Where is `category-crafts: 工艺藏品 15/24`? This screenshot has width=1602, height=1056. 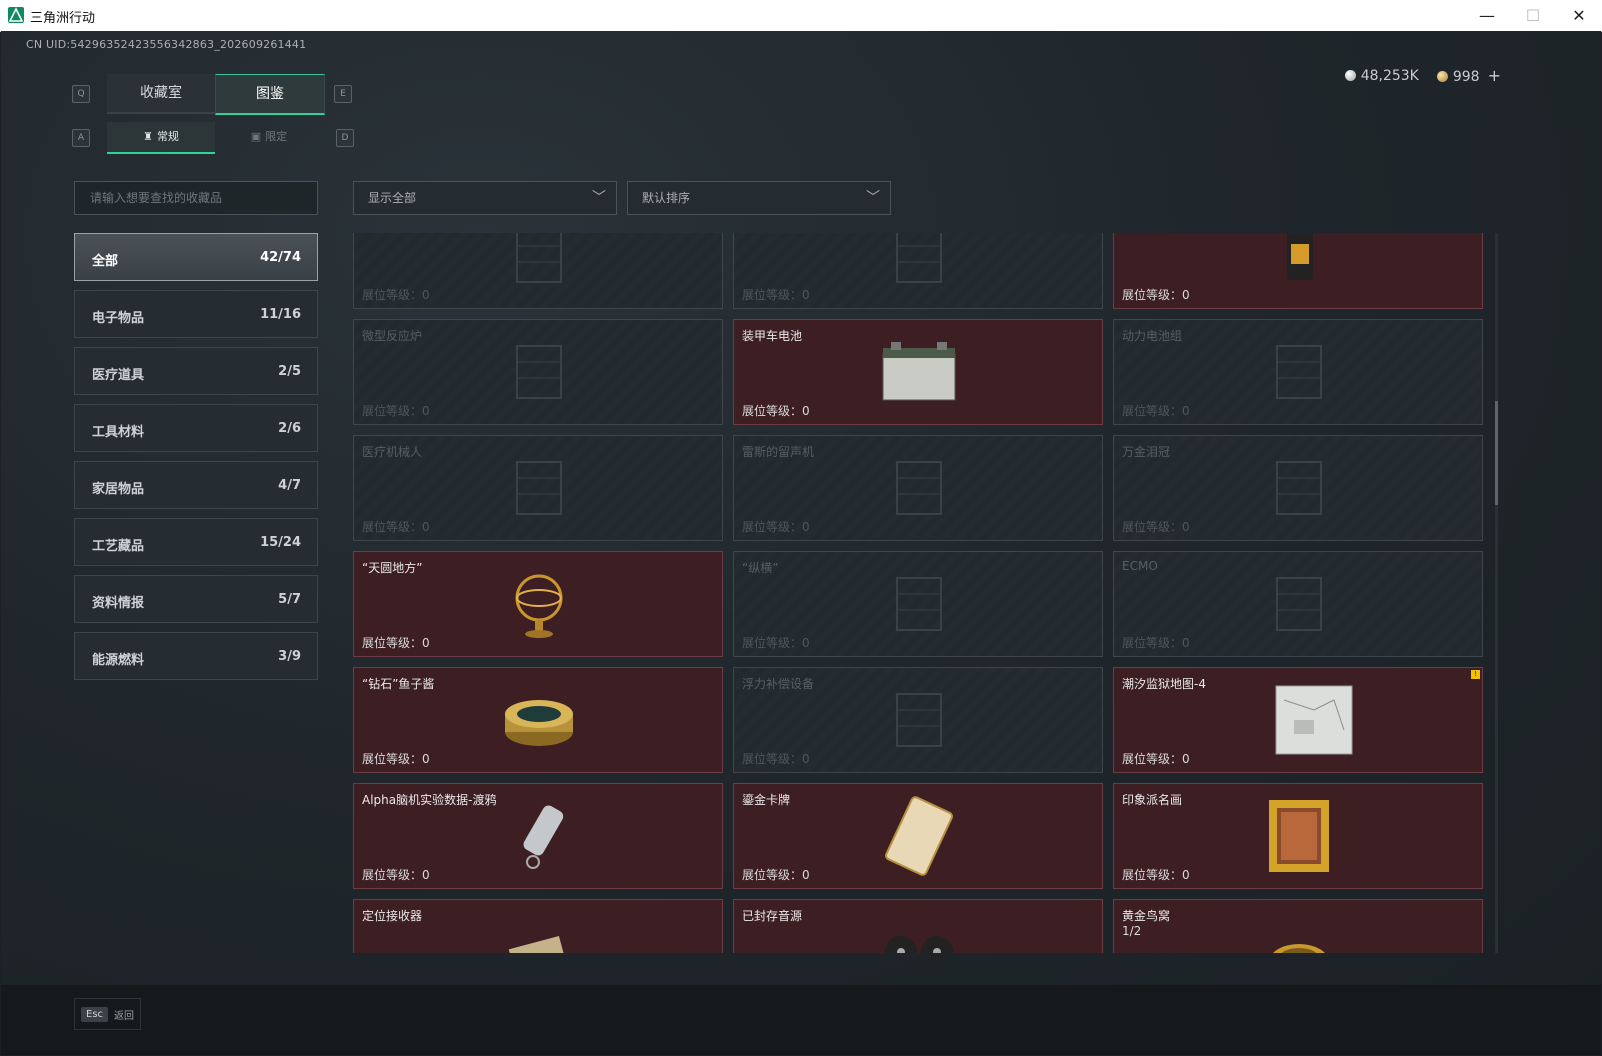 category-crafts: 工艺藏品 15/24 is located at coordinates (196, 542).